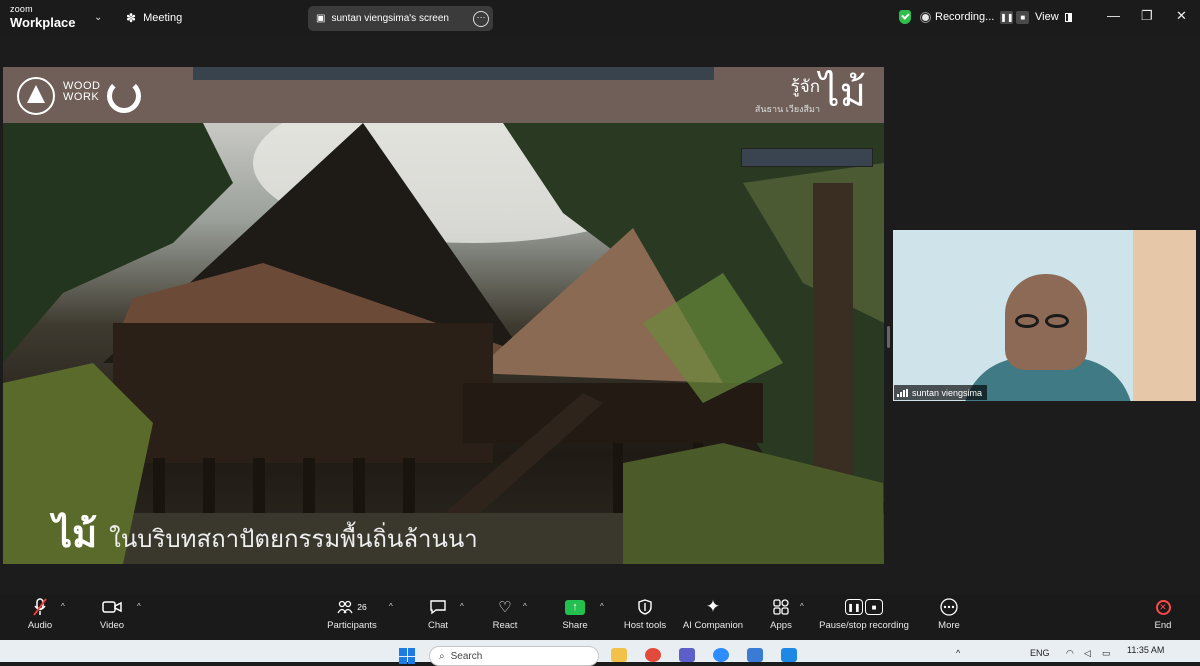 This screenshot has height=666, width=1200. Describe the element at coordinates (438, 625) in the screenshot. I see `chat-label: Chat` at that location.